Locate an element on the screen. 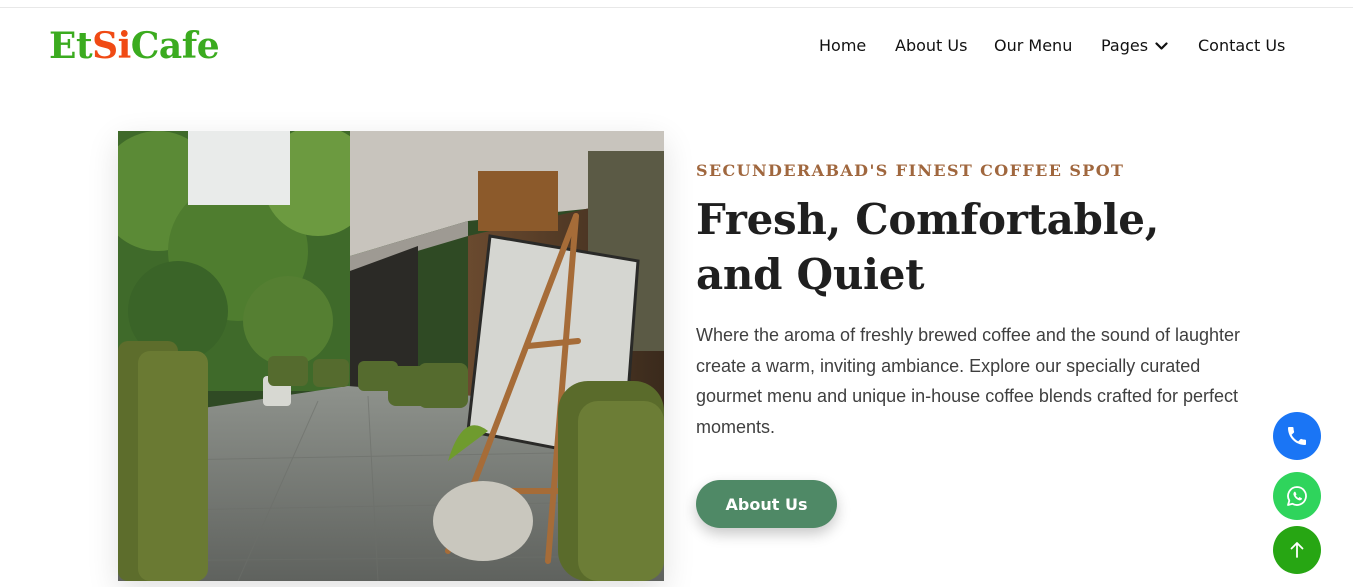 The width and height of the screenshot is (1353, 587). arrow-up-icon is located at coordinates (1297, 550).